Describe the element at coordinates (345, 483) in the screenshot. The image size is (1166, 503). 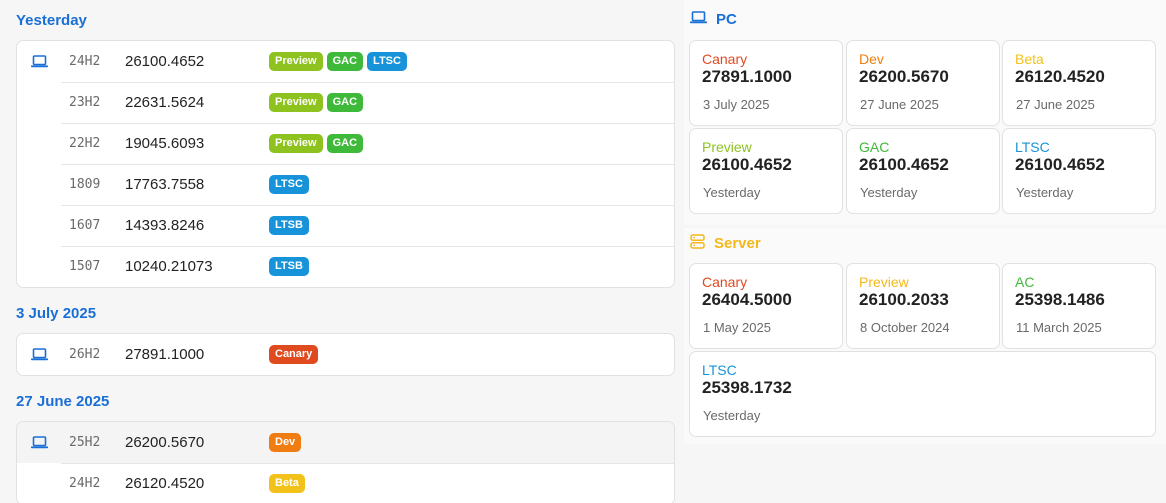
I see `release-row: 24H2 26120.4520 Beta` at that location.